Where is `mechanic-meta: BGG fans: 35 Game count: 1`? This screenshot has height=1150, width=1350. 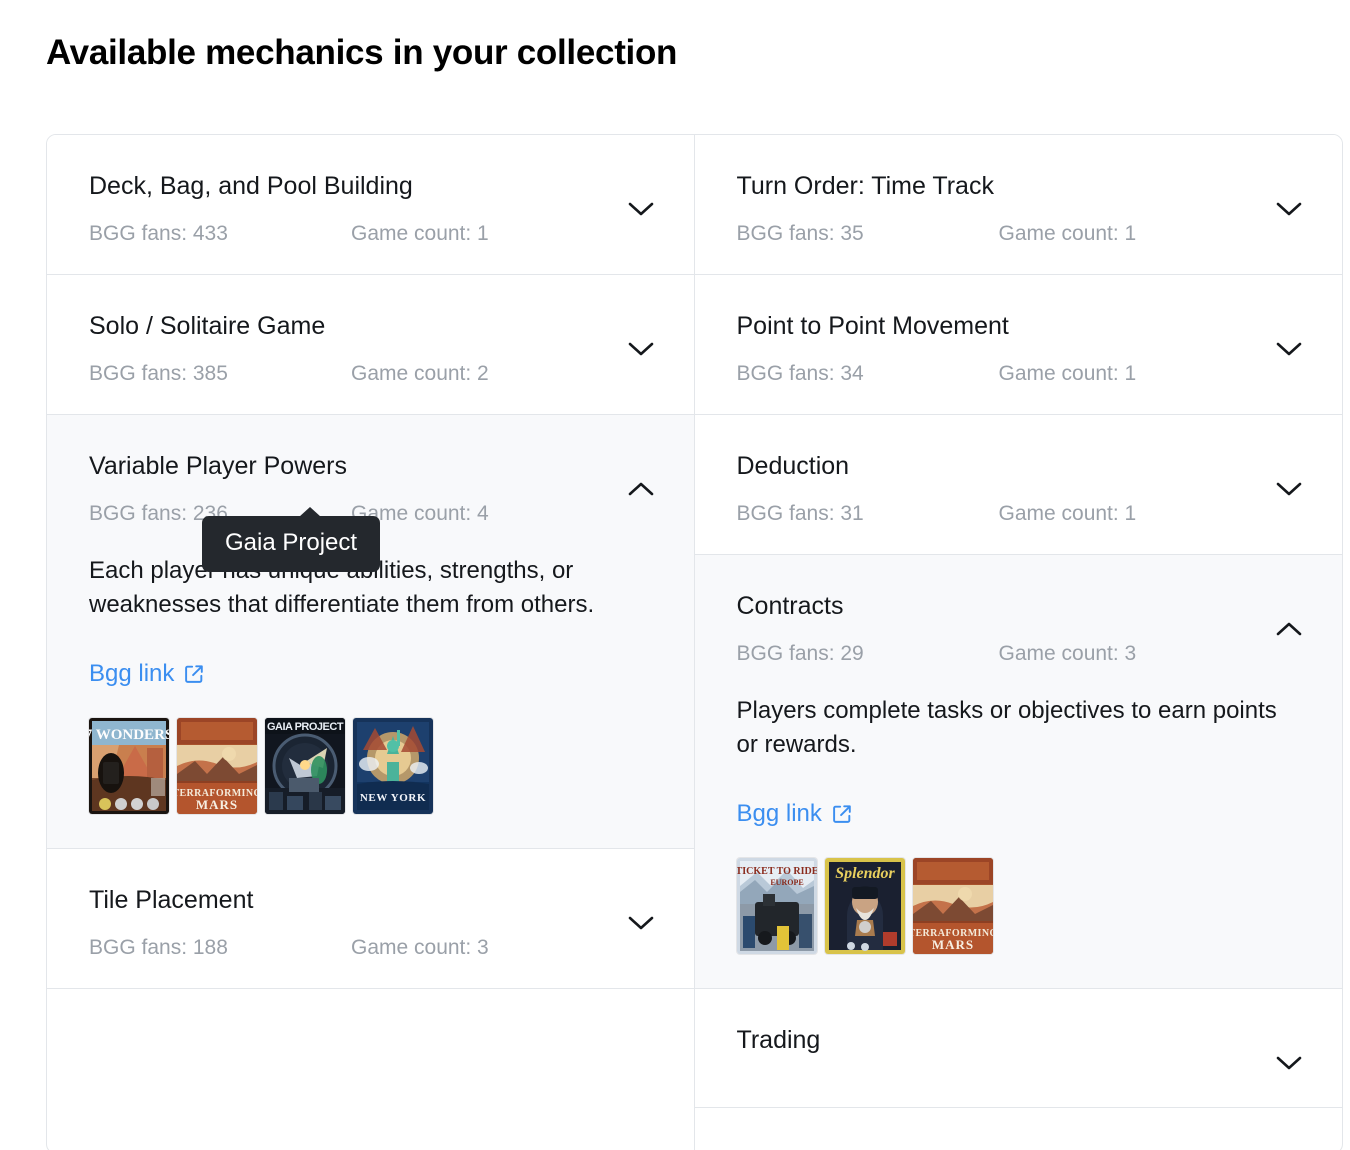
mechanic-meta: BGG fans: 35 Game count: 1 is located at coordinates (1019, 233).